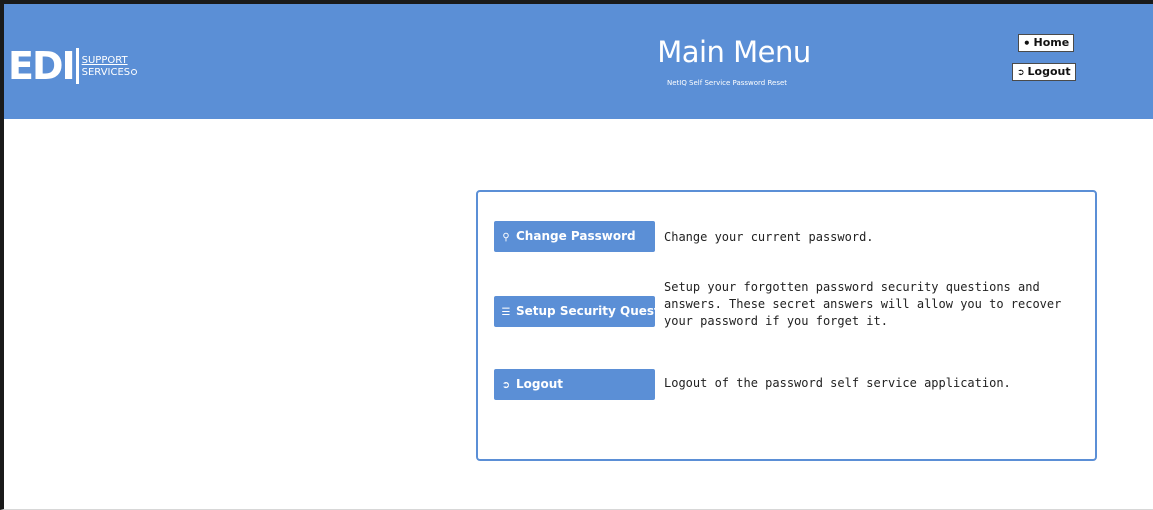  Describe the element at coordinates (540, 384) in the screenshot. I see `logout-label: Logout` at that location.